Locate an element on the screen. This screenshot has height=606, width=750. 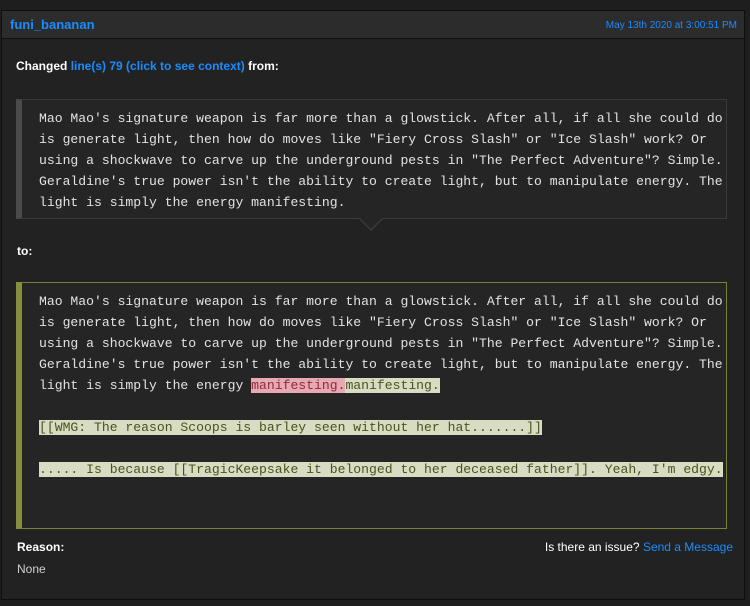
issue-text: Is there an issue? is located at coordinates (592, 547).